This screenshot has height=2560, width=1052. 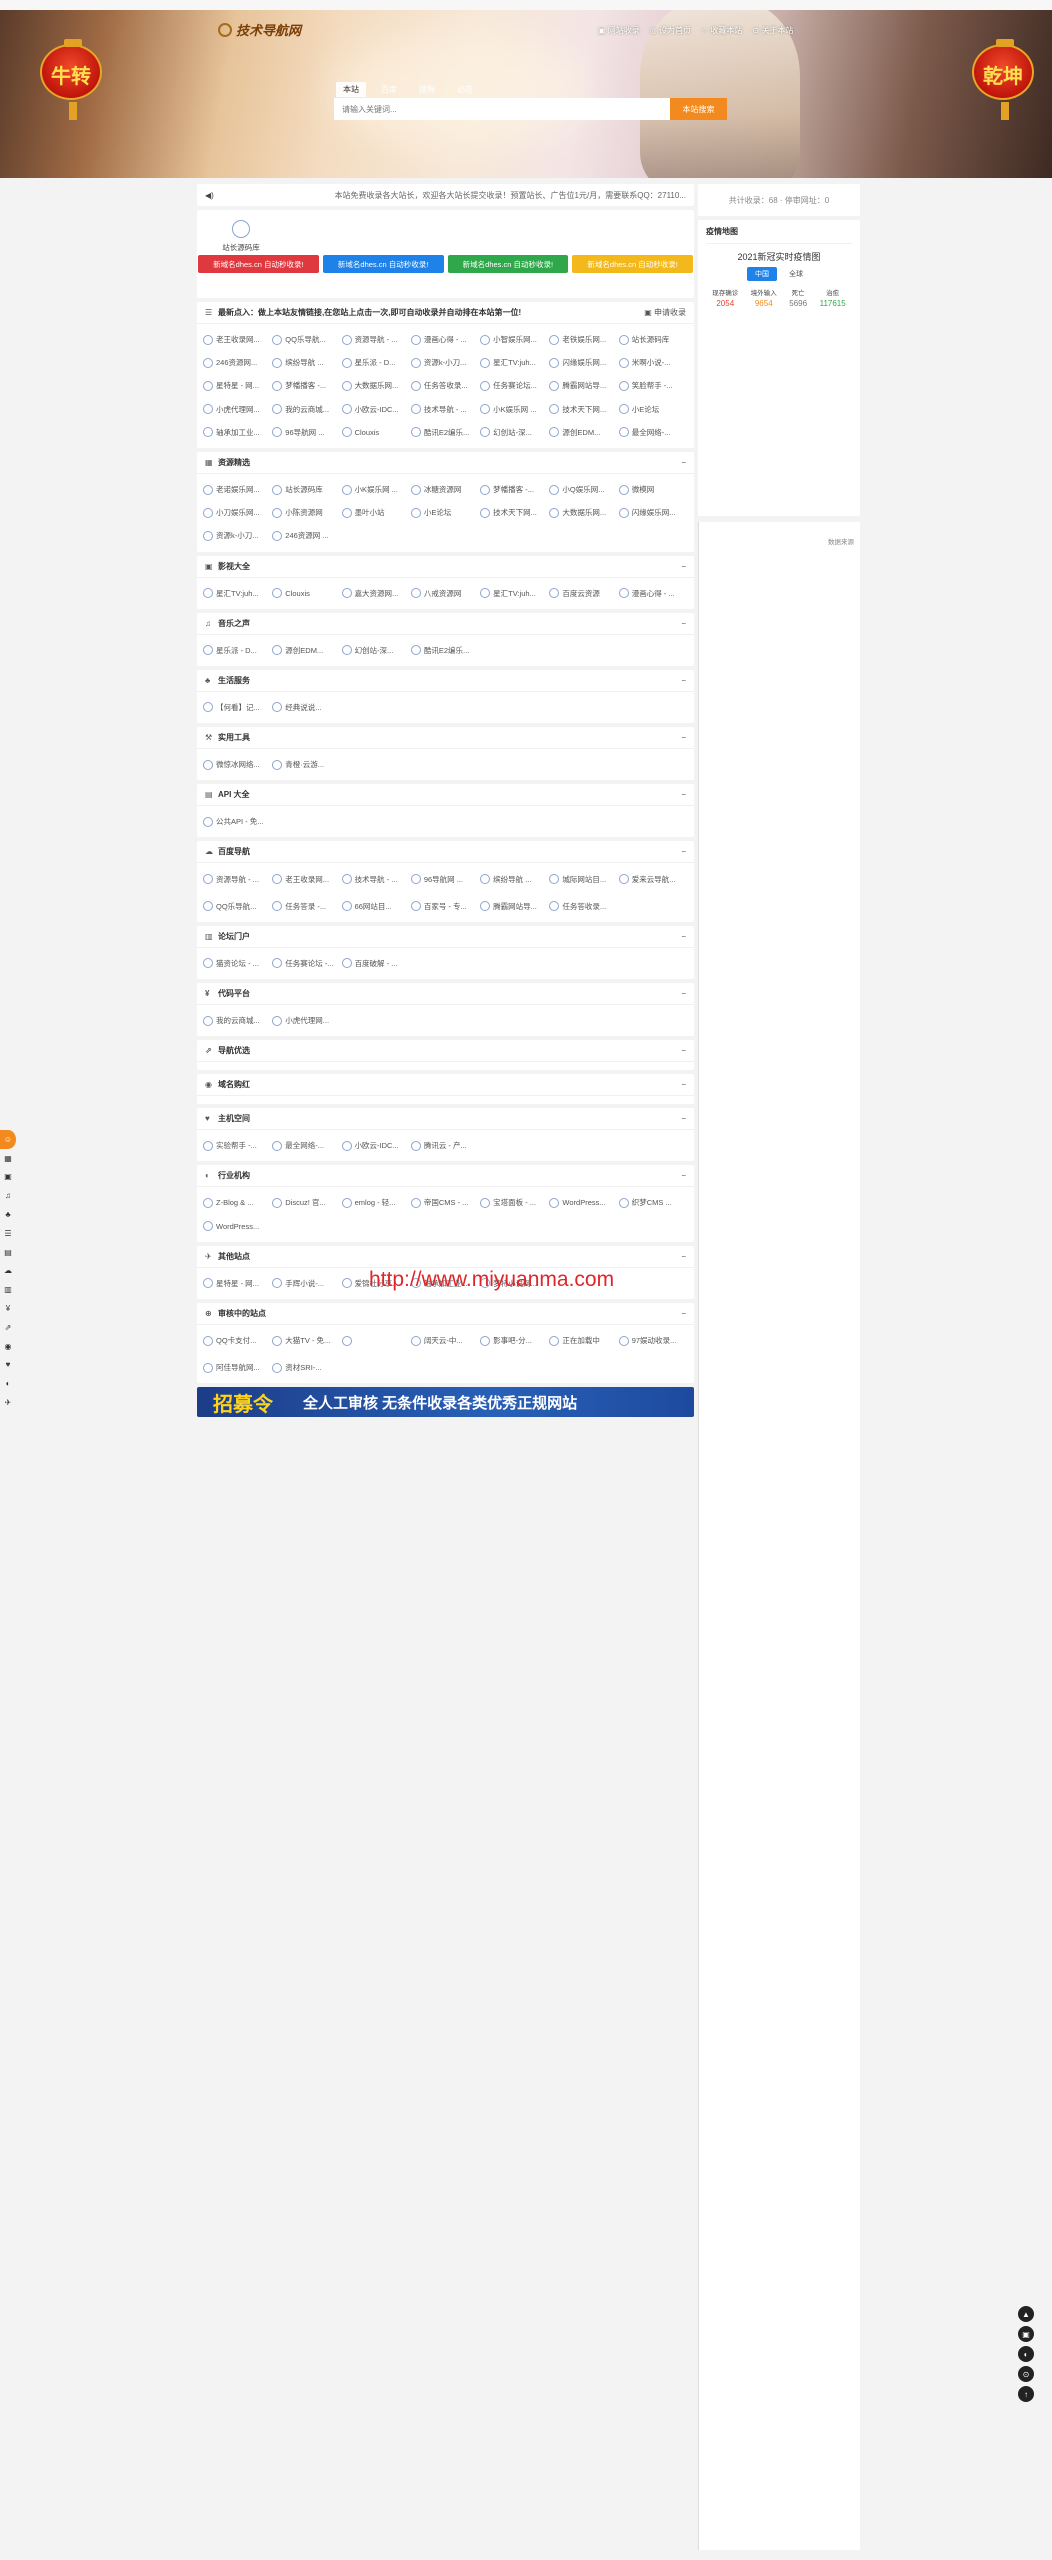 I want to click on float-tool-icon: ◐, so click(x=1026, y=2354).